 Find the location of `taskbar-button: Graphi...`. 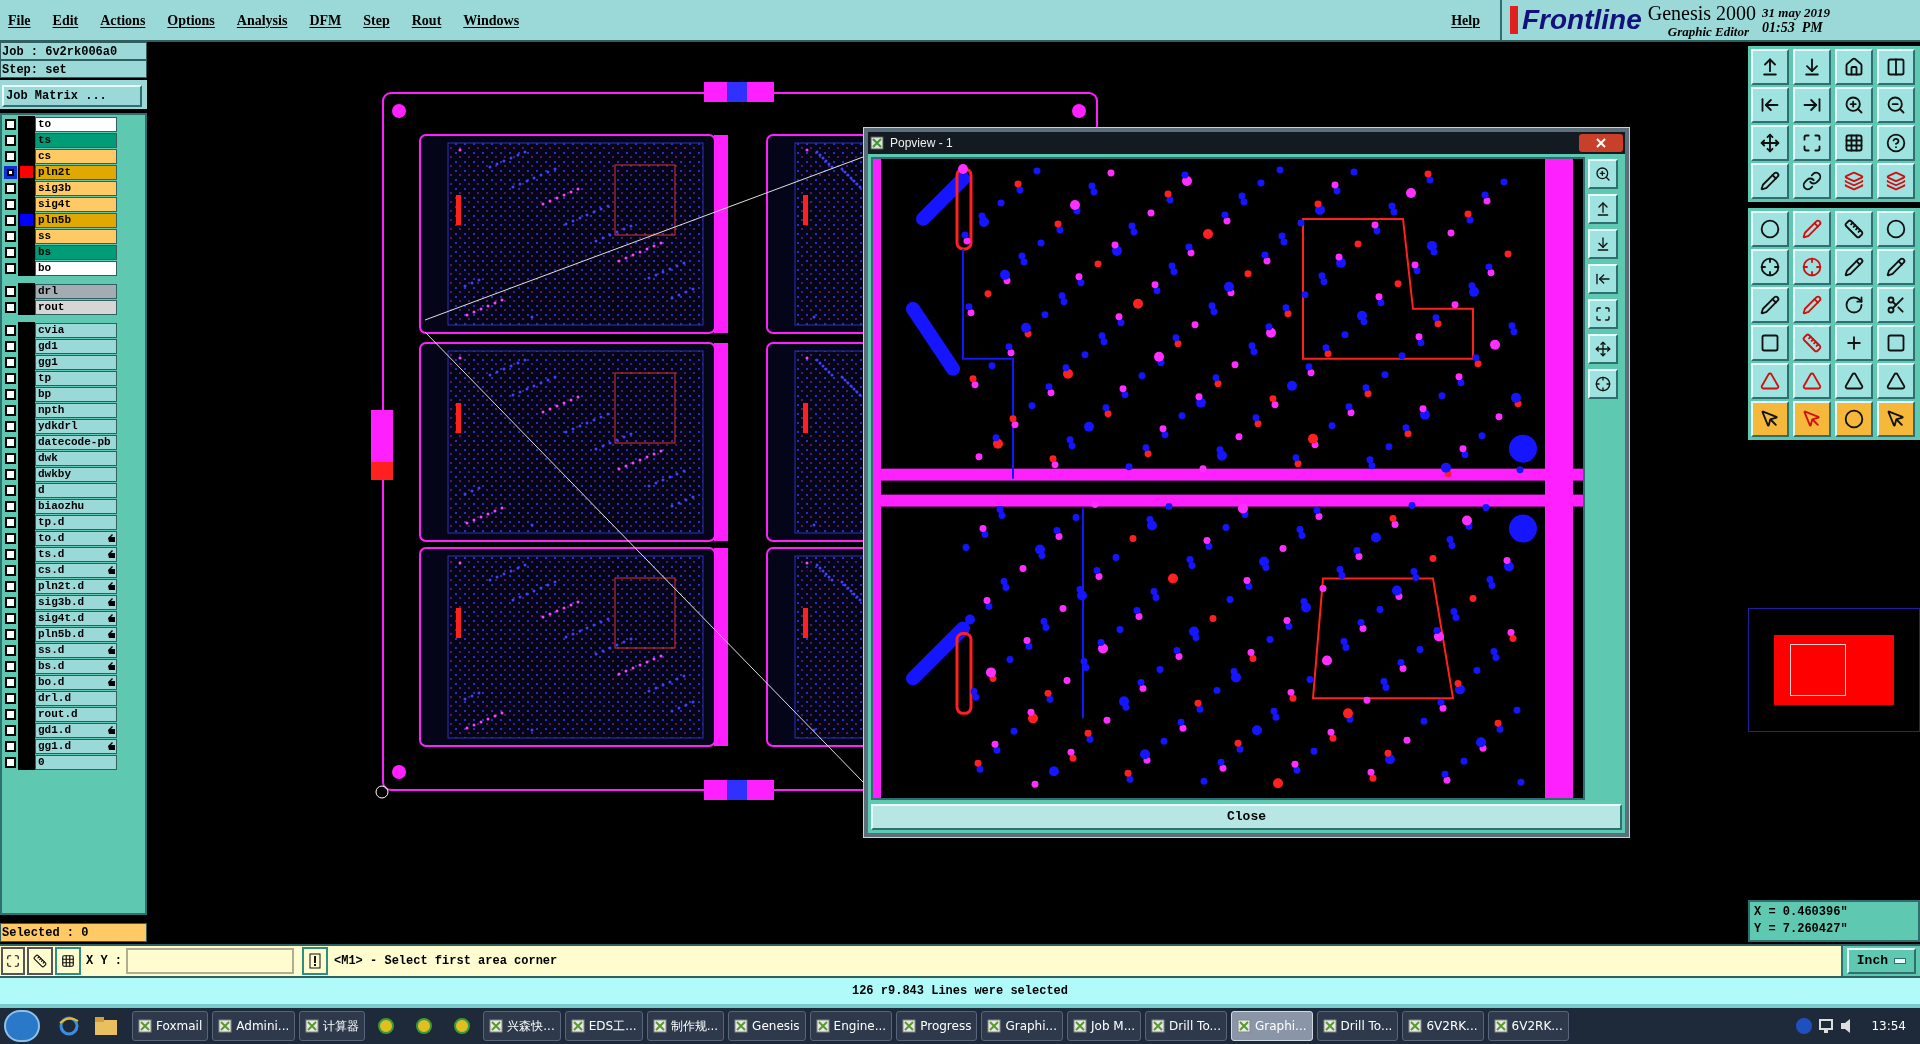

taskbar-button: Graphi... is located at coordinates (1022, 1026).